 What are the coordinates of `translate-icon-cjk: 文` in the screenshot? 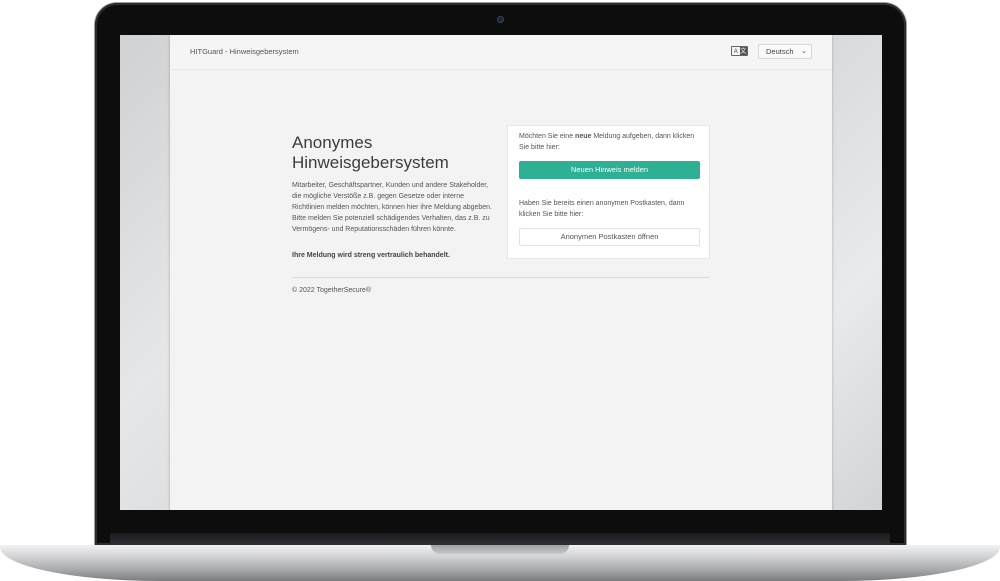 It's located at (743, 51).